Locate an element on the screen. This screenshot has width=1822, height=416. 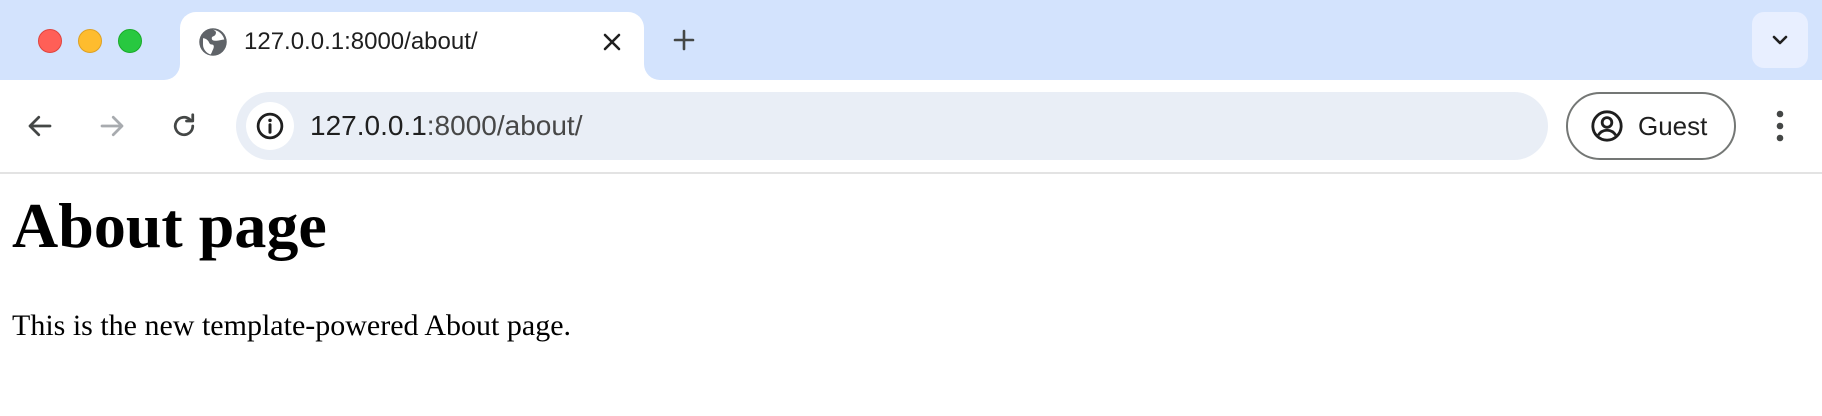
profile-label: Guest is located at coordinates (1673, 125).